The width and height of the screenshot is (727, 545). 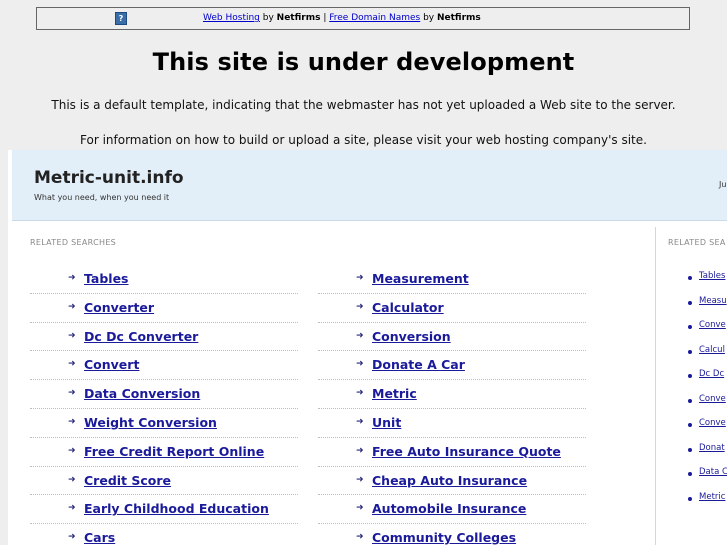 What do you see at coordinates (452, 423) in the screenshot?
I see `list-item: ➜ Unit` at bounding box center [452, 423].